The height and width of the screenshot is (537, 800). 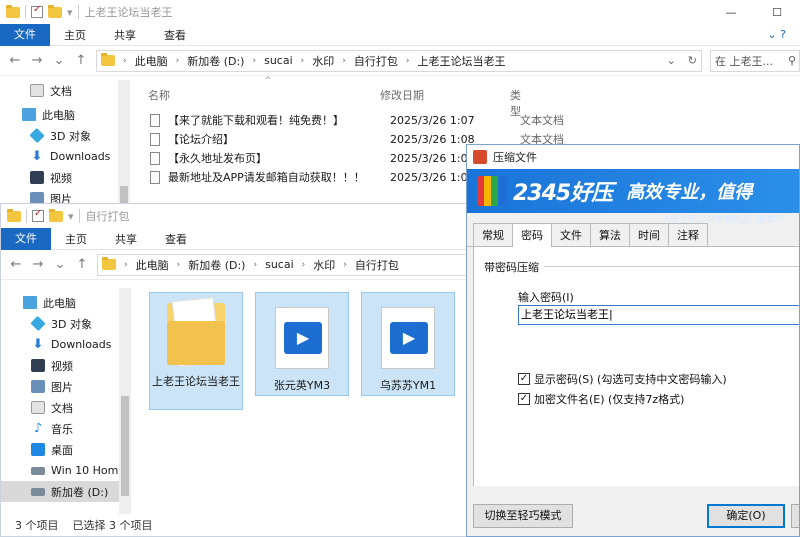 I want to click on document-icon, so click(x=37, y=90).